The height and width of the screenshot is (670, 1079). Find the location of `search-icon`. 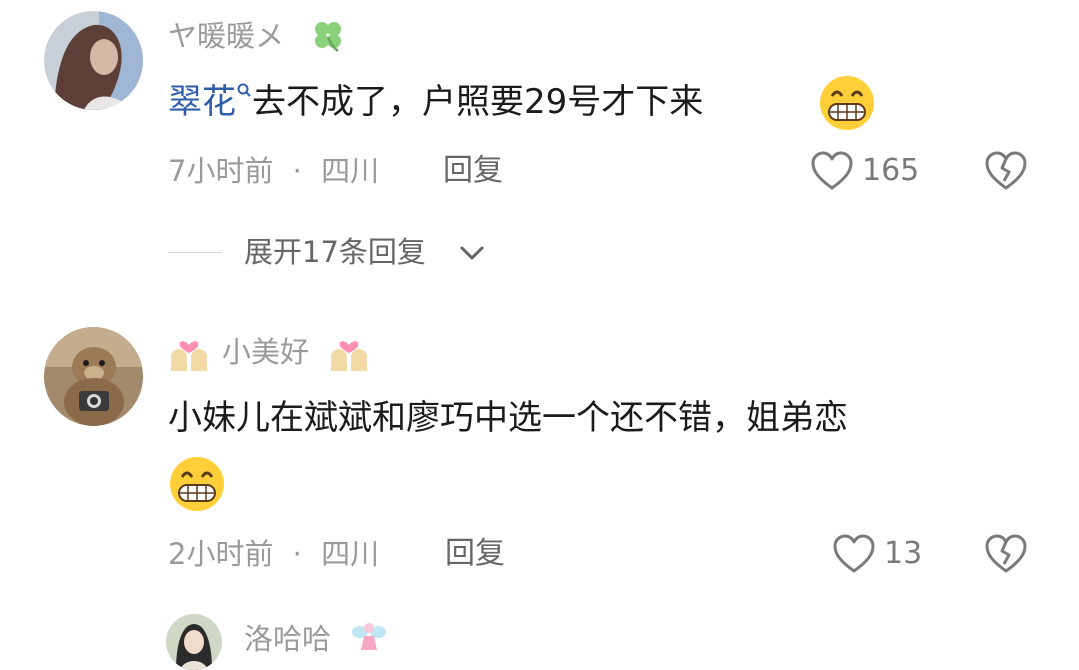

search-icon is located at coordinates (244, 91).